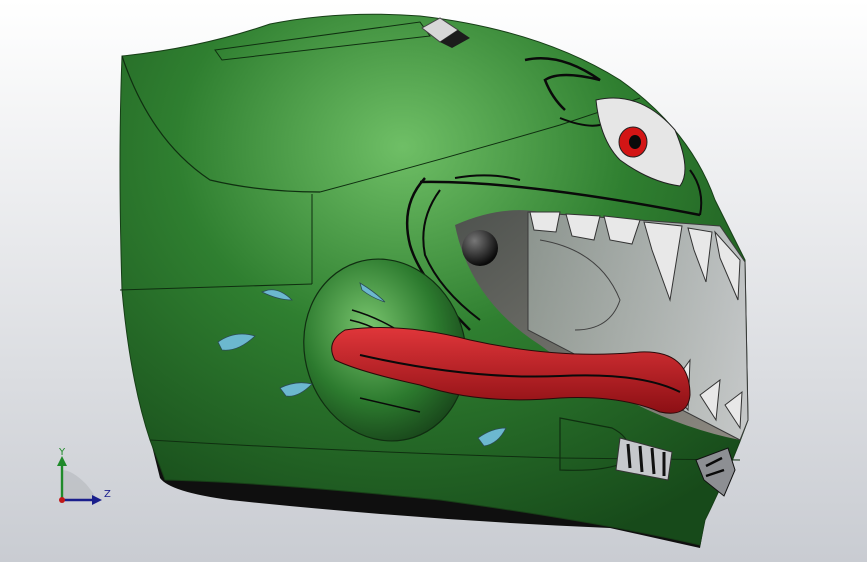 The width and height of the screenshot is (867, 562). Describe the element at coordinates (62, 452) in the screenshot. I see `triad-y-label: Y` at that location.